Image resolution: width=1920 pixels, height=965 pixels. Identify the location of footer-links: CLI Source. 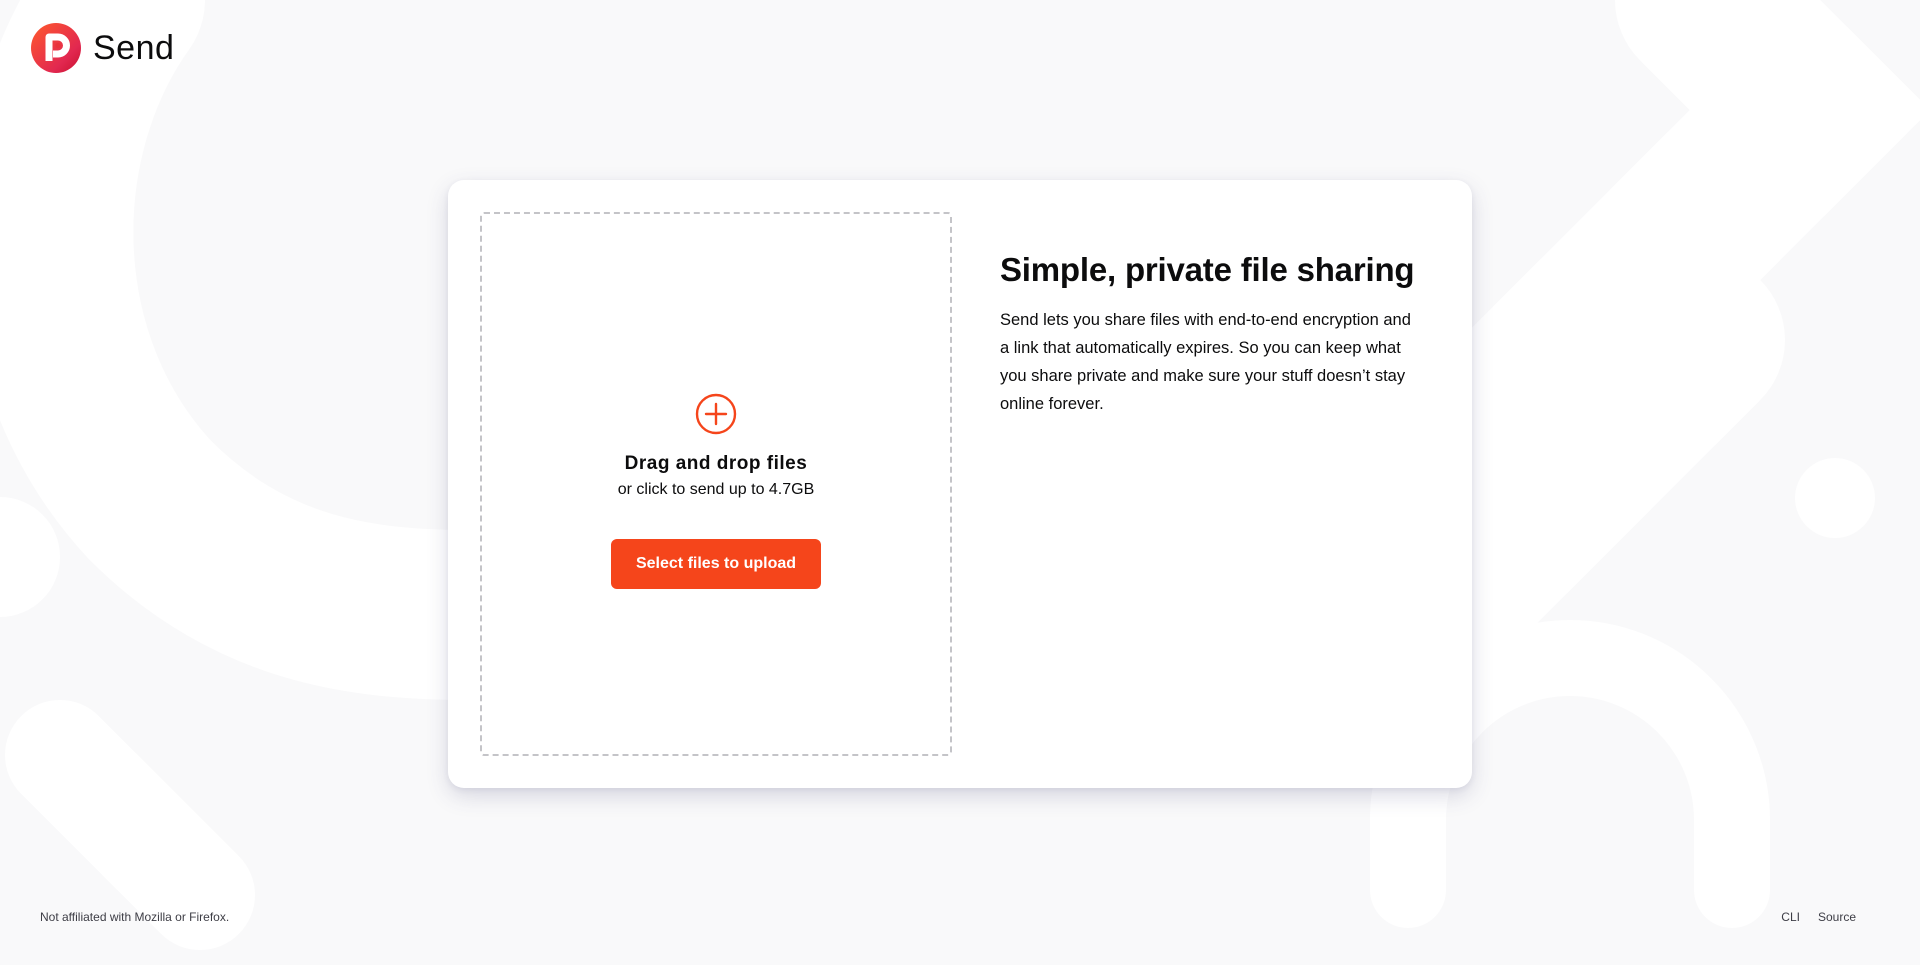
(1818, 917).